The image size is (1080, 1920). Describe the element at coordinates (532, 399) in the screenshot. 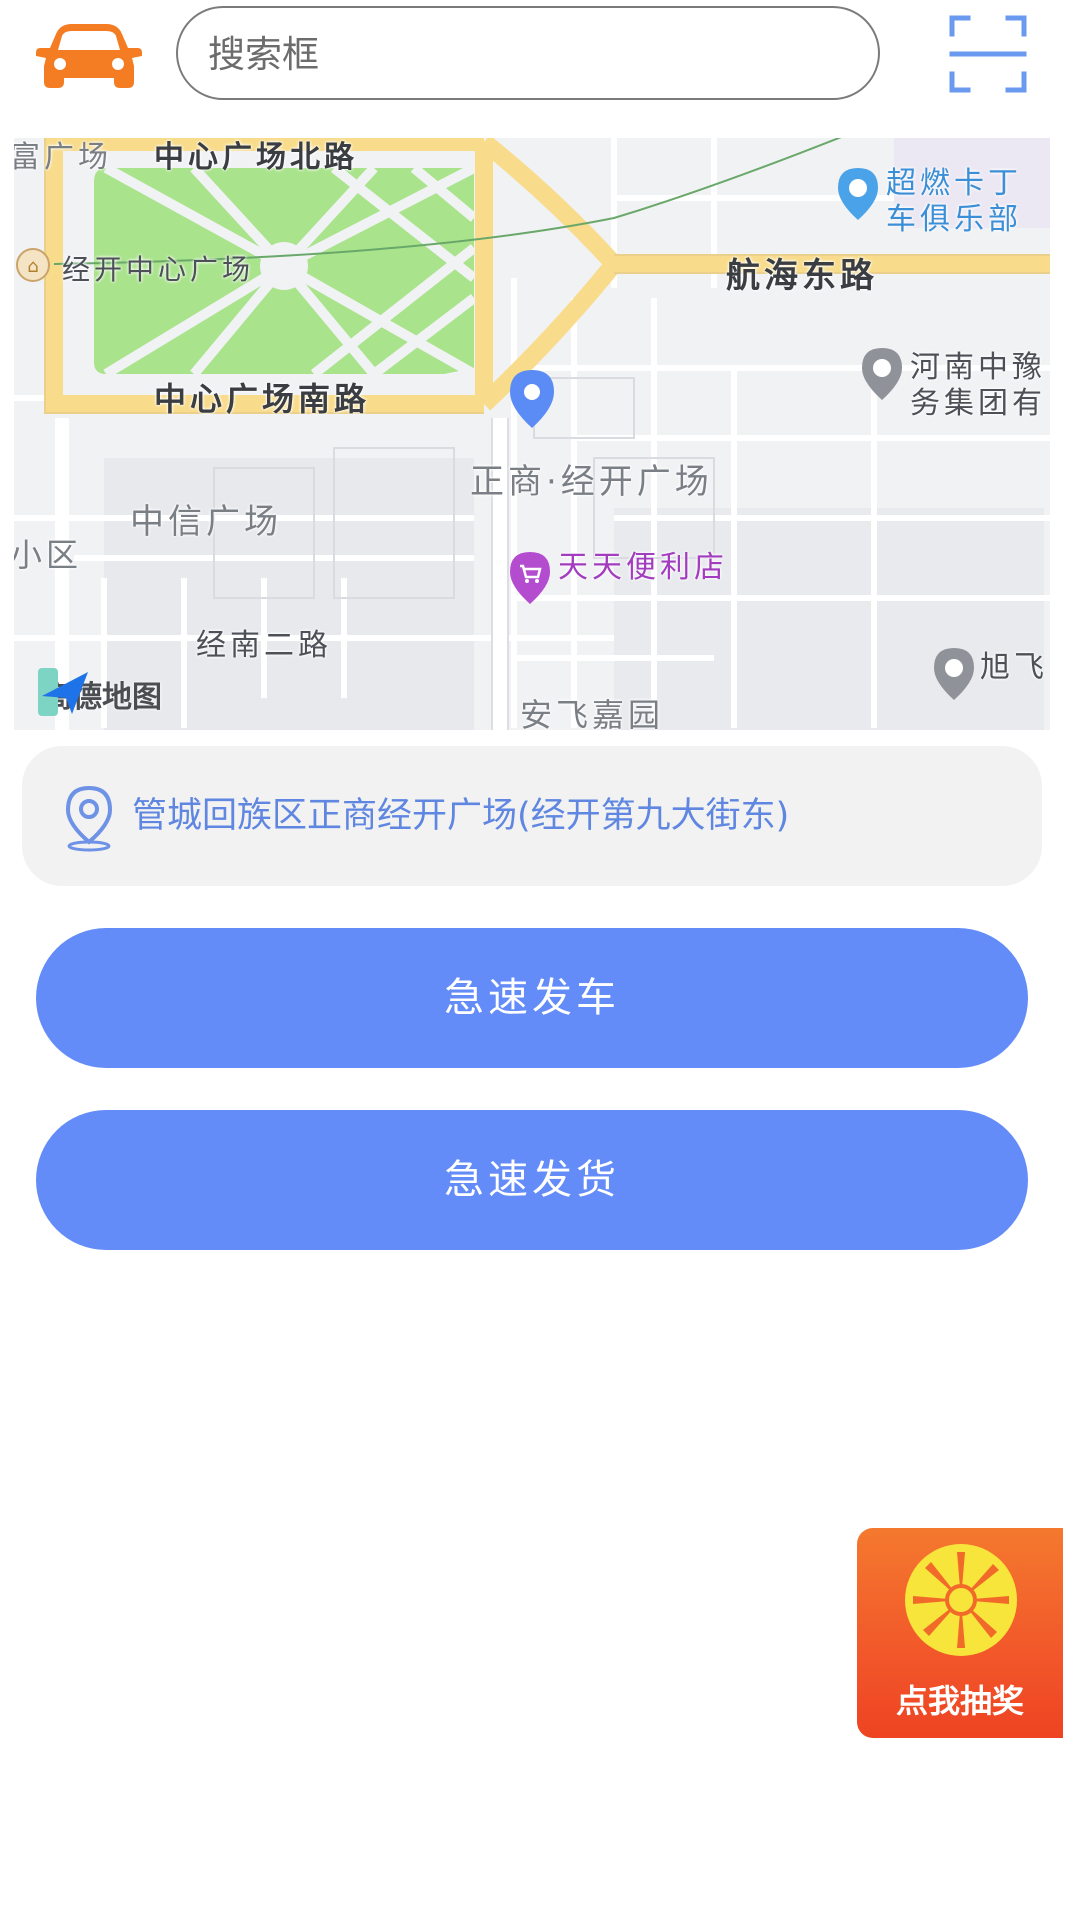

I see `current-location-pin-icon` at that location.